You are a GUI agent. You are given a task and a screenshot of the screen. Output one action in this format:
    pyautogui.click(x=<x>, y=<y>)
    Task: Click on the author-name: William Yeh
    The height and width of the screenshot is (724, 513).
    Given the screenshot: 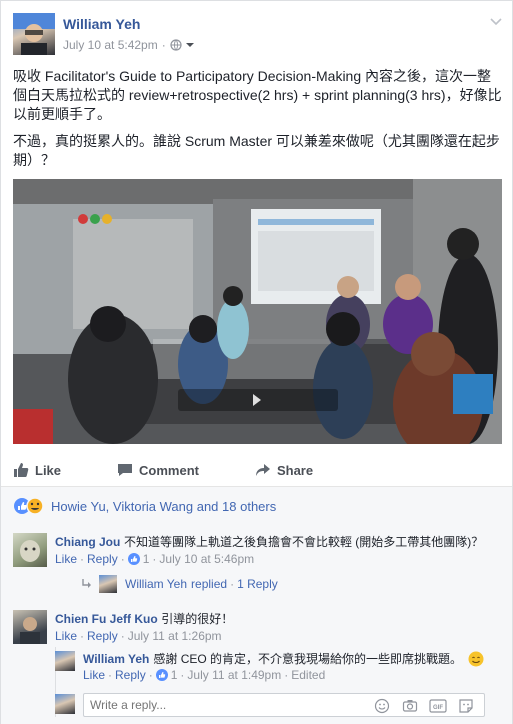 What is the action you would take?
    pyautogui.click(x=101, y=24)
    